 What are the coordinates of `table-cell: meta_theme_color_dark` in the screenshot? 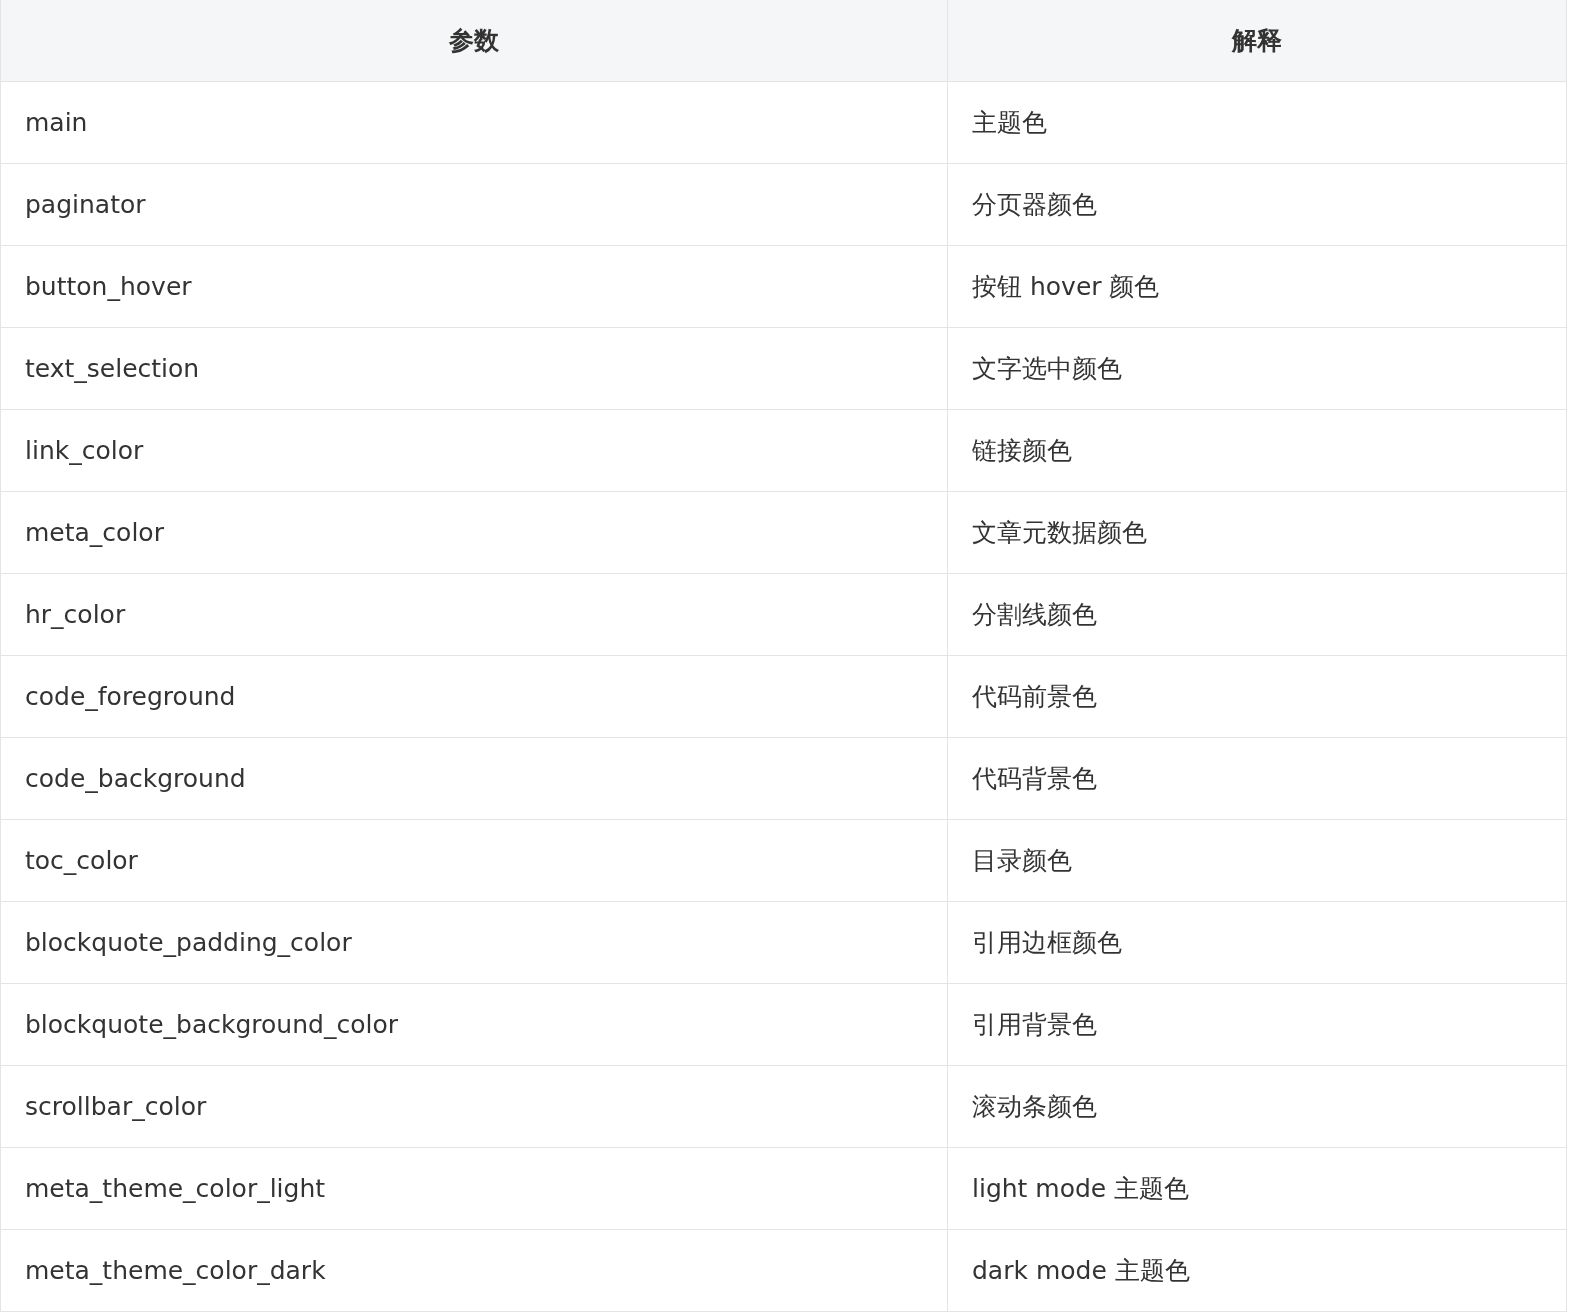 It's located at (474, 1270).